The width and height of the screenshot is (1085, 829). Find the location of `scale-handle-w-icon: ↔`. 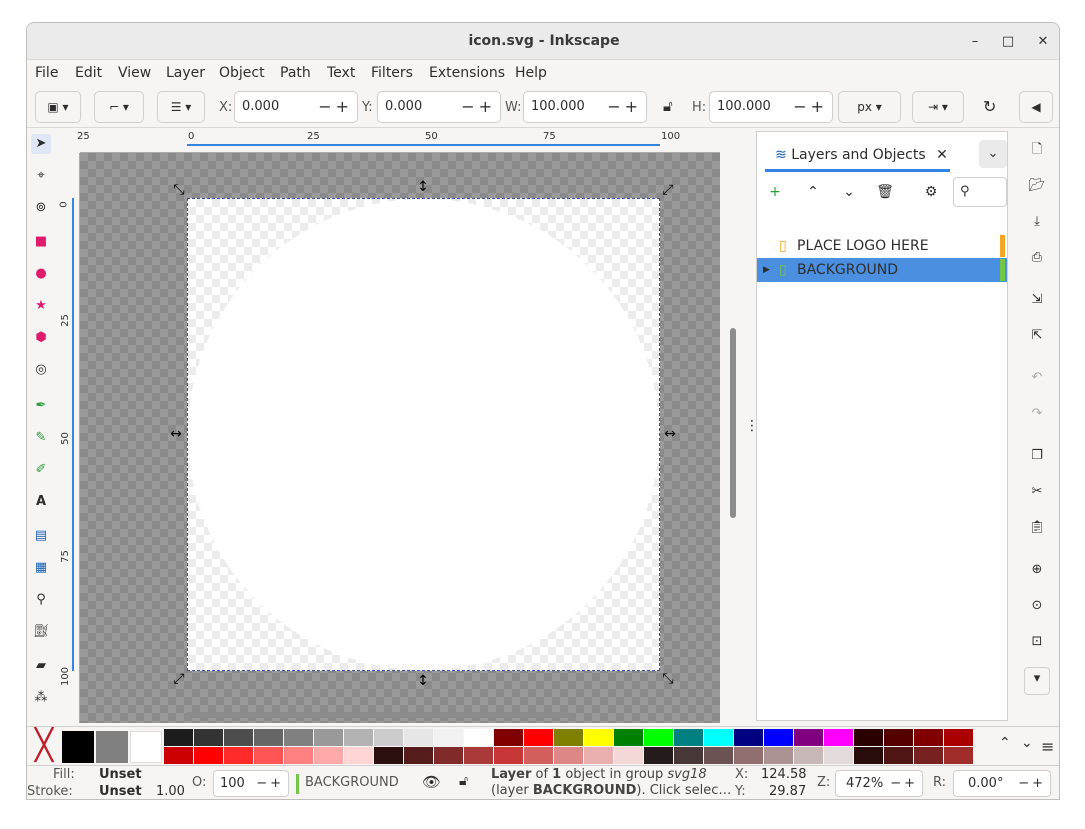

scale-handle-w-icon: ↔ is located at coordinates (176, 434).